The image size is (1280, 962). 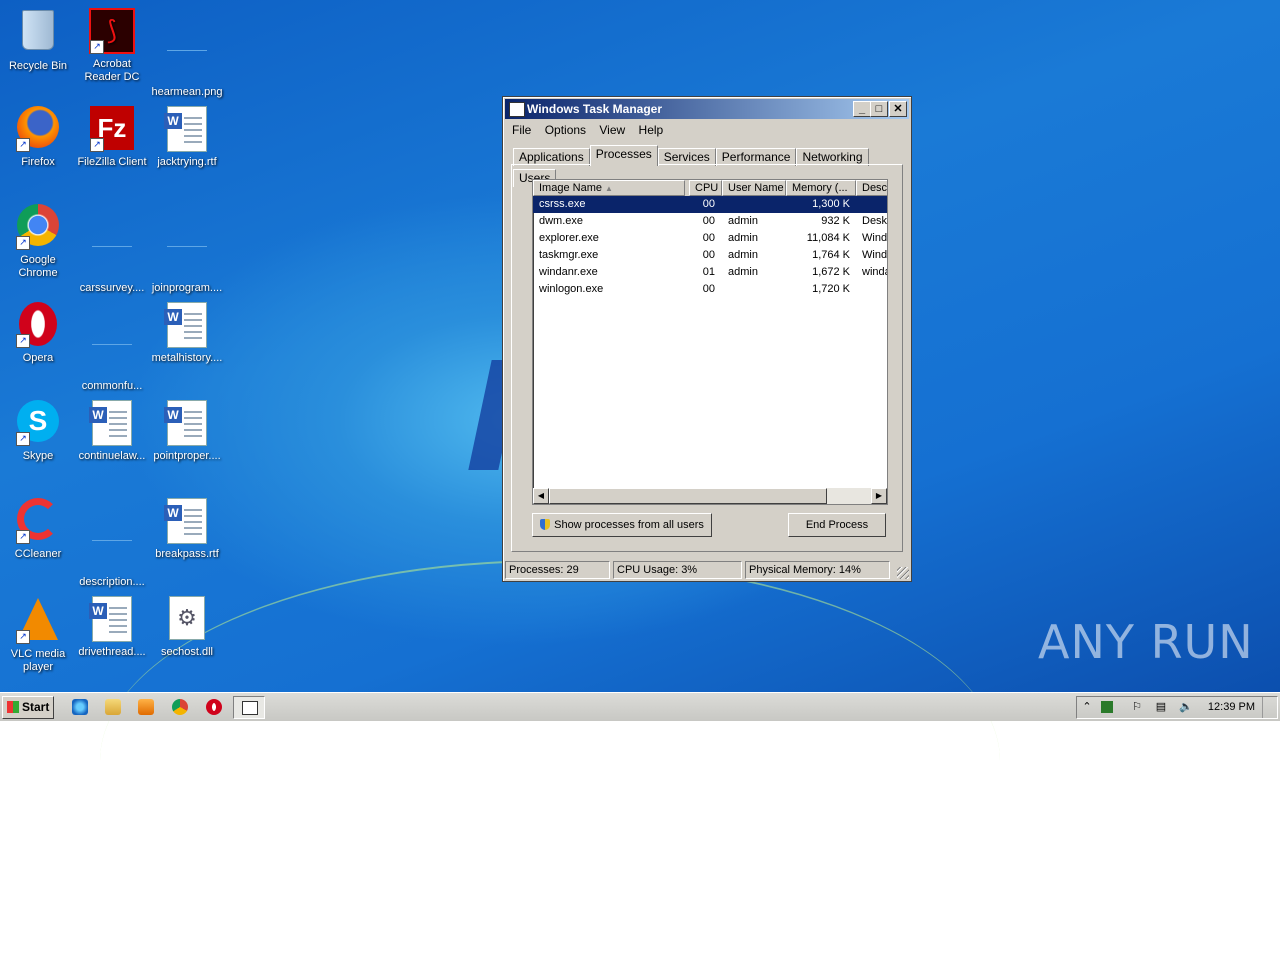 What do you see at coordinates (112, 136) in the screenshot?
I see `desktop-icon-filezilla: Fz ↗ FileZilla Client` at bounding box center [112, 136].